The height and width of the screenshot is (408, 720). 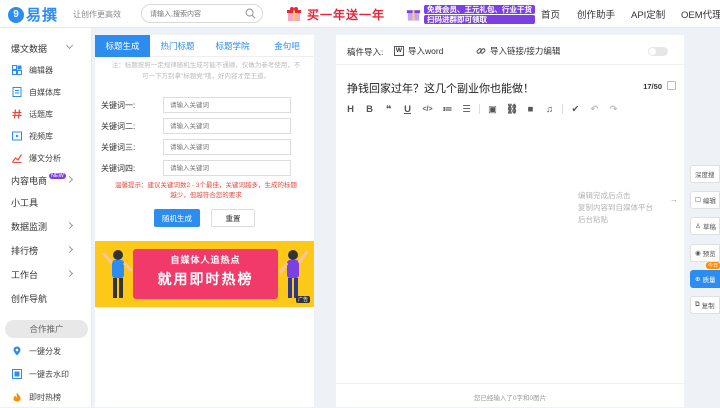 I want to click on banner-slogan: 就用即时热榜, so click(x=205, y=279).